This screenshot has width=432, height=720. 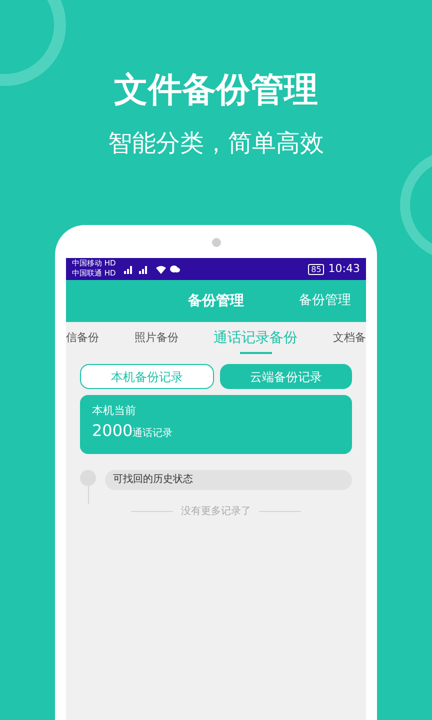 I want to click on promo-subtitle: 智能分类，简单高效, so click(x=216, y=143).